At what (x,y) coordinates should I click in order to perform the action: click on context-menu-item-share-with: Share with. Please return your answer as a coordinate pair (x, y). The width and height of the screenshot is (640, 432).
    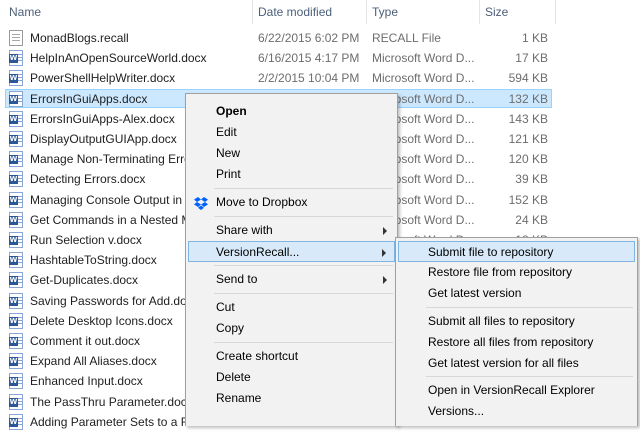
    Looking at the image, I should click on (291, 230).